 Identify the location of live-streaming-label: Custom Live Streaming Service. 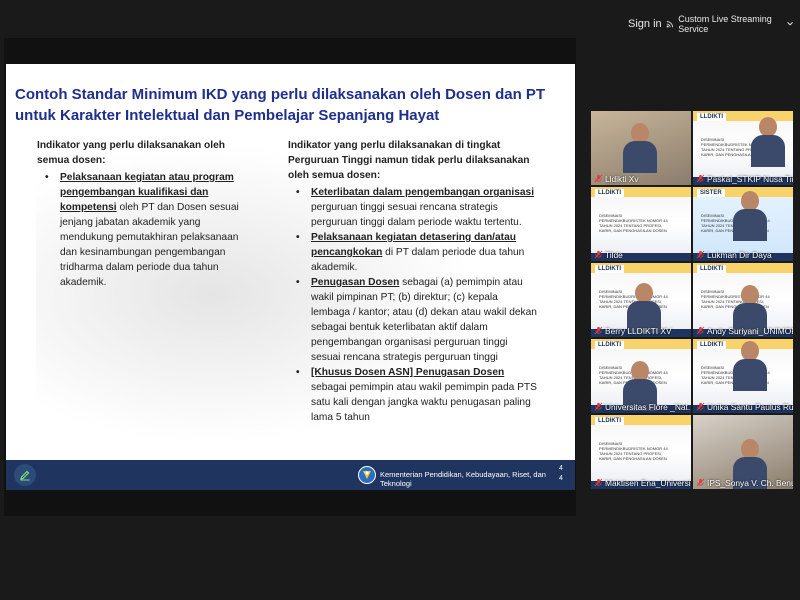
(725, 24).